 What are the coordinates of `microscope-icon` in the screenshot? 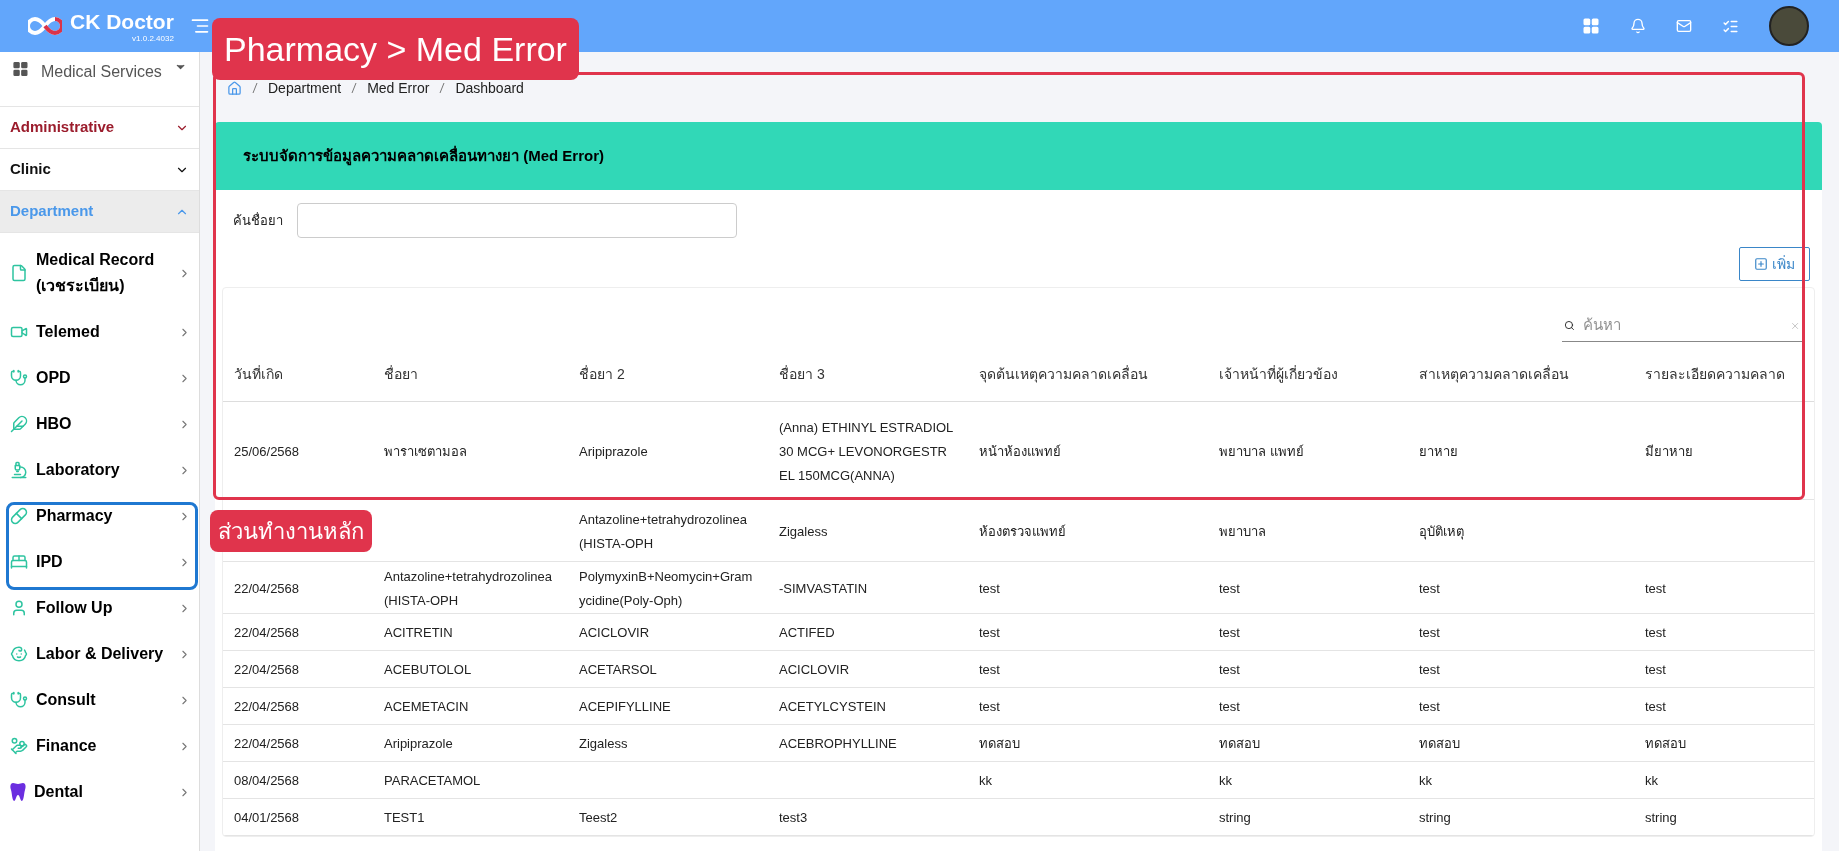 It's located at (19, 470).